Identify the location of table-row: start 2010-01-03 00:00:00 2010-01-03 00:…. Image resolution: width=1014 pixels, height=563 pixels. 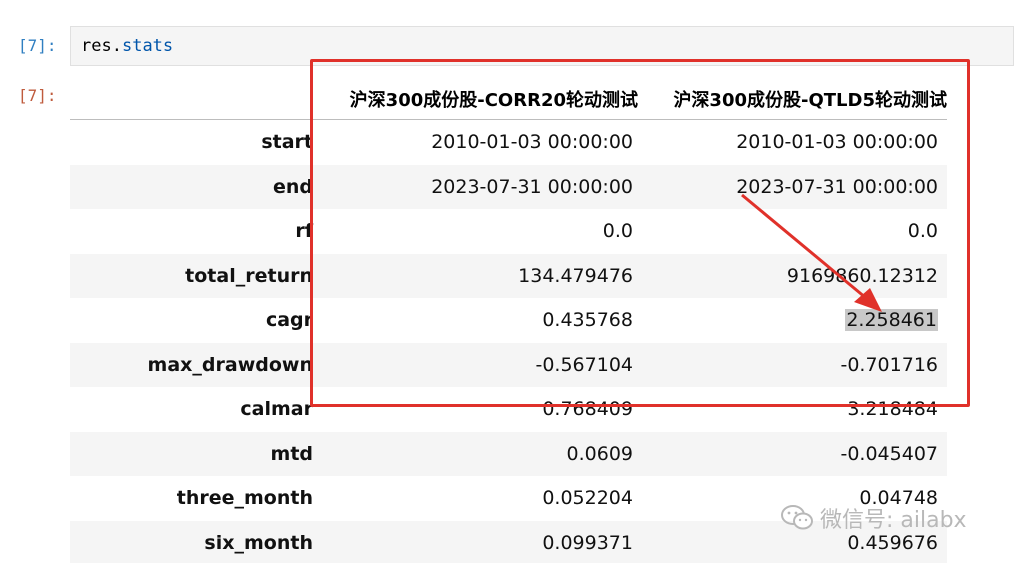
(508, 142).